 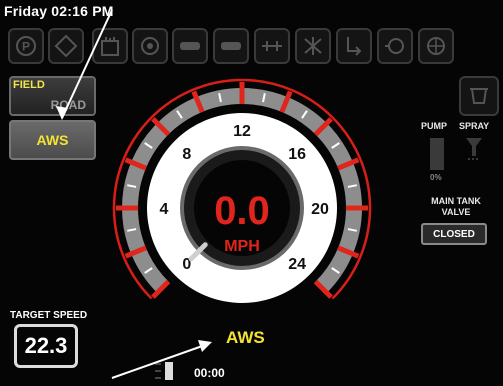 What do you see at coordinates (242, 131) in the screenshot?
I see `gauge-tick-label: 12` at bounding box center [242, 131].